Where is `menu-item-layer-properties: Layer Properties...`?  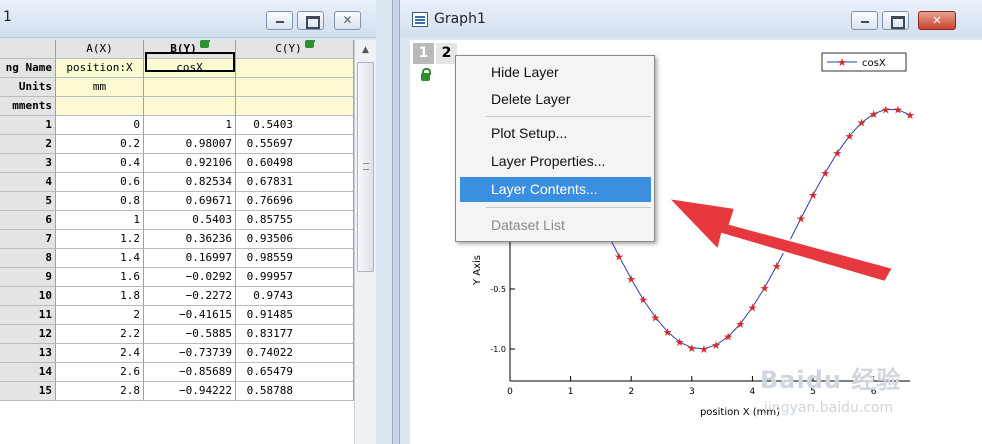 menu-item-layer-properties: Layer Properties... is located at coordinates (555, 161).